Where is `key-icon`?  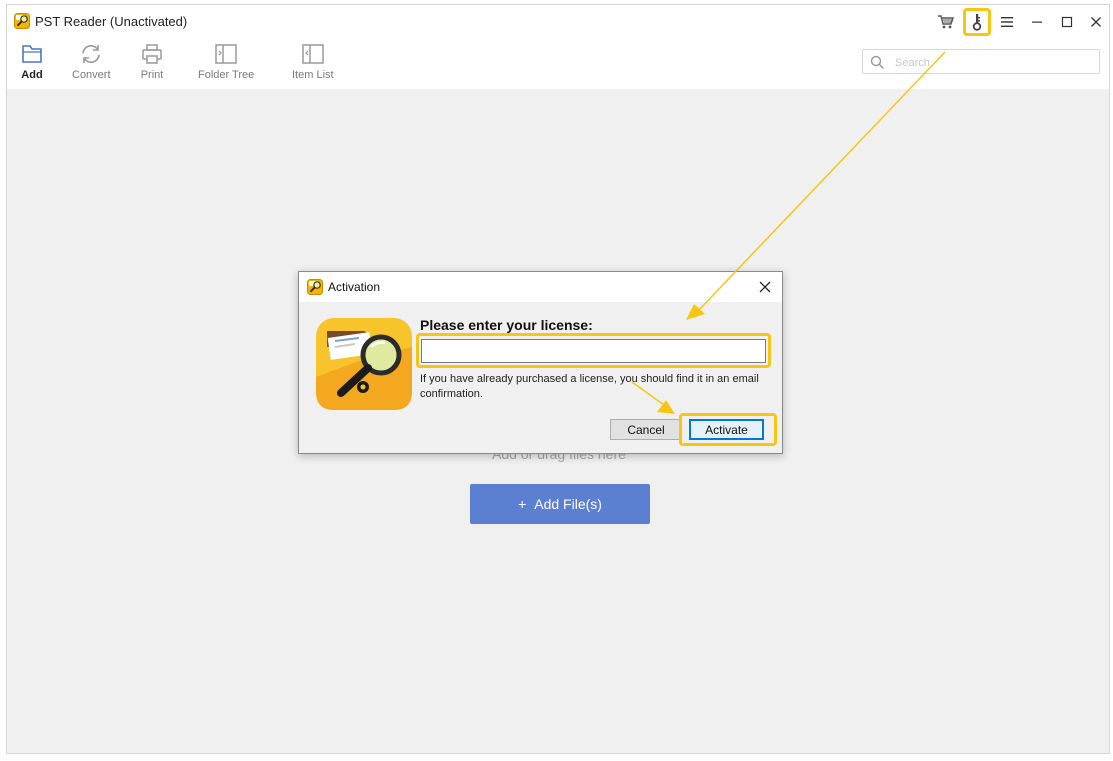
key-icon is located at coordinates (977, 22).